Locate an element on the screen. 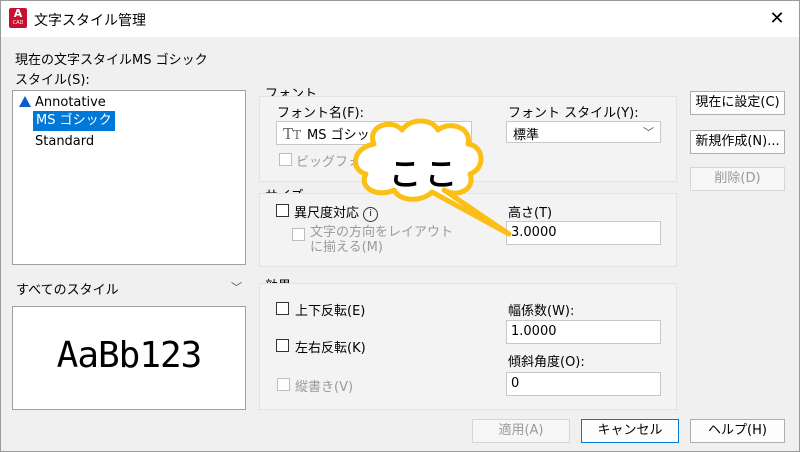 This screenshot has height=452, width=800. height-label: 高さ(T) is located at coordinates (530, 213).